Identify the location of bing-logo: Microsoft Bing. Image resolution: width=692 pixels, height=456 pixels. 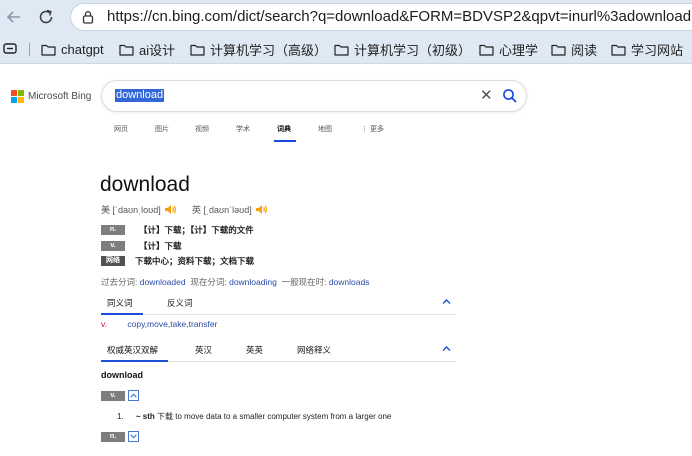
(51, 96).